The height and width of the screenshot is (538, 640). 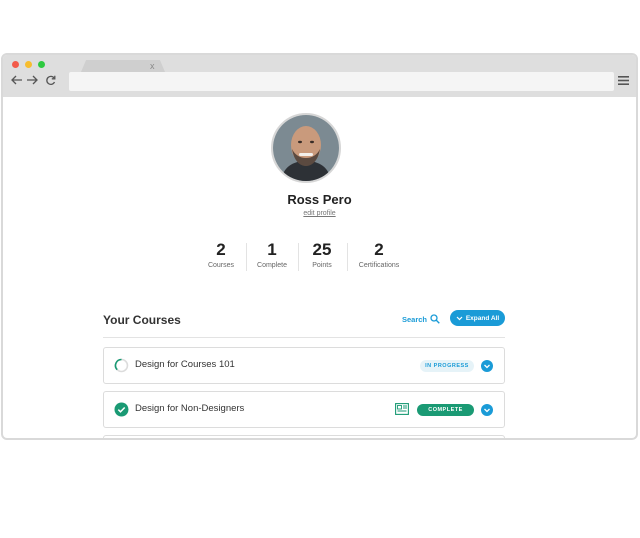 I want to click on search-icon, so click(x=435, y=319).